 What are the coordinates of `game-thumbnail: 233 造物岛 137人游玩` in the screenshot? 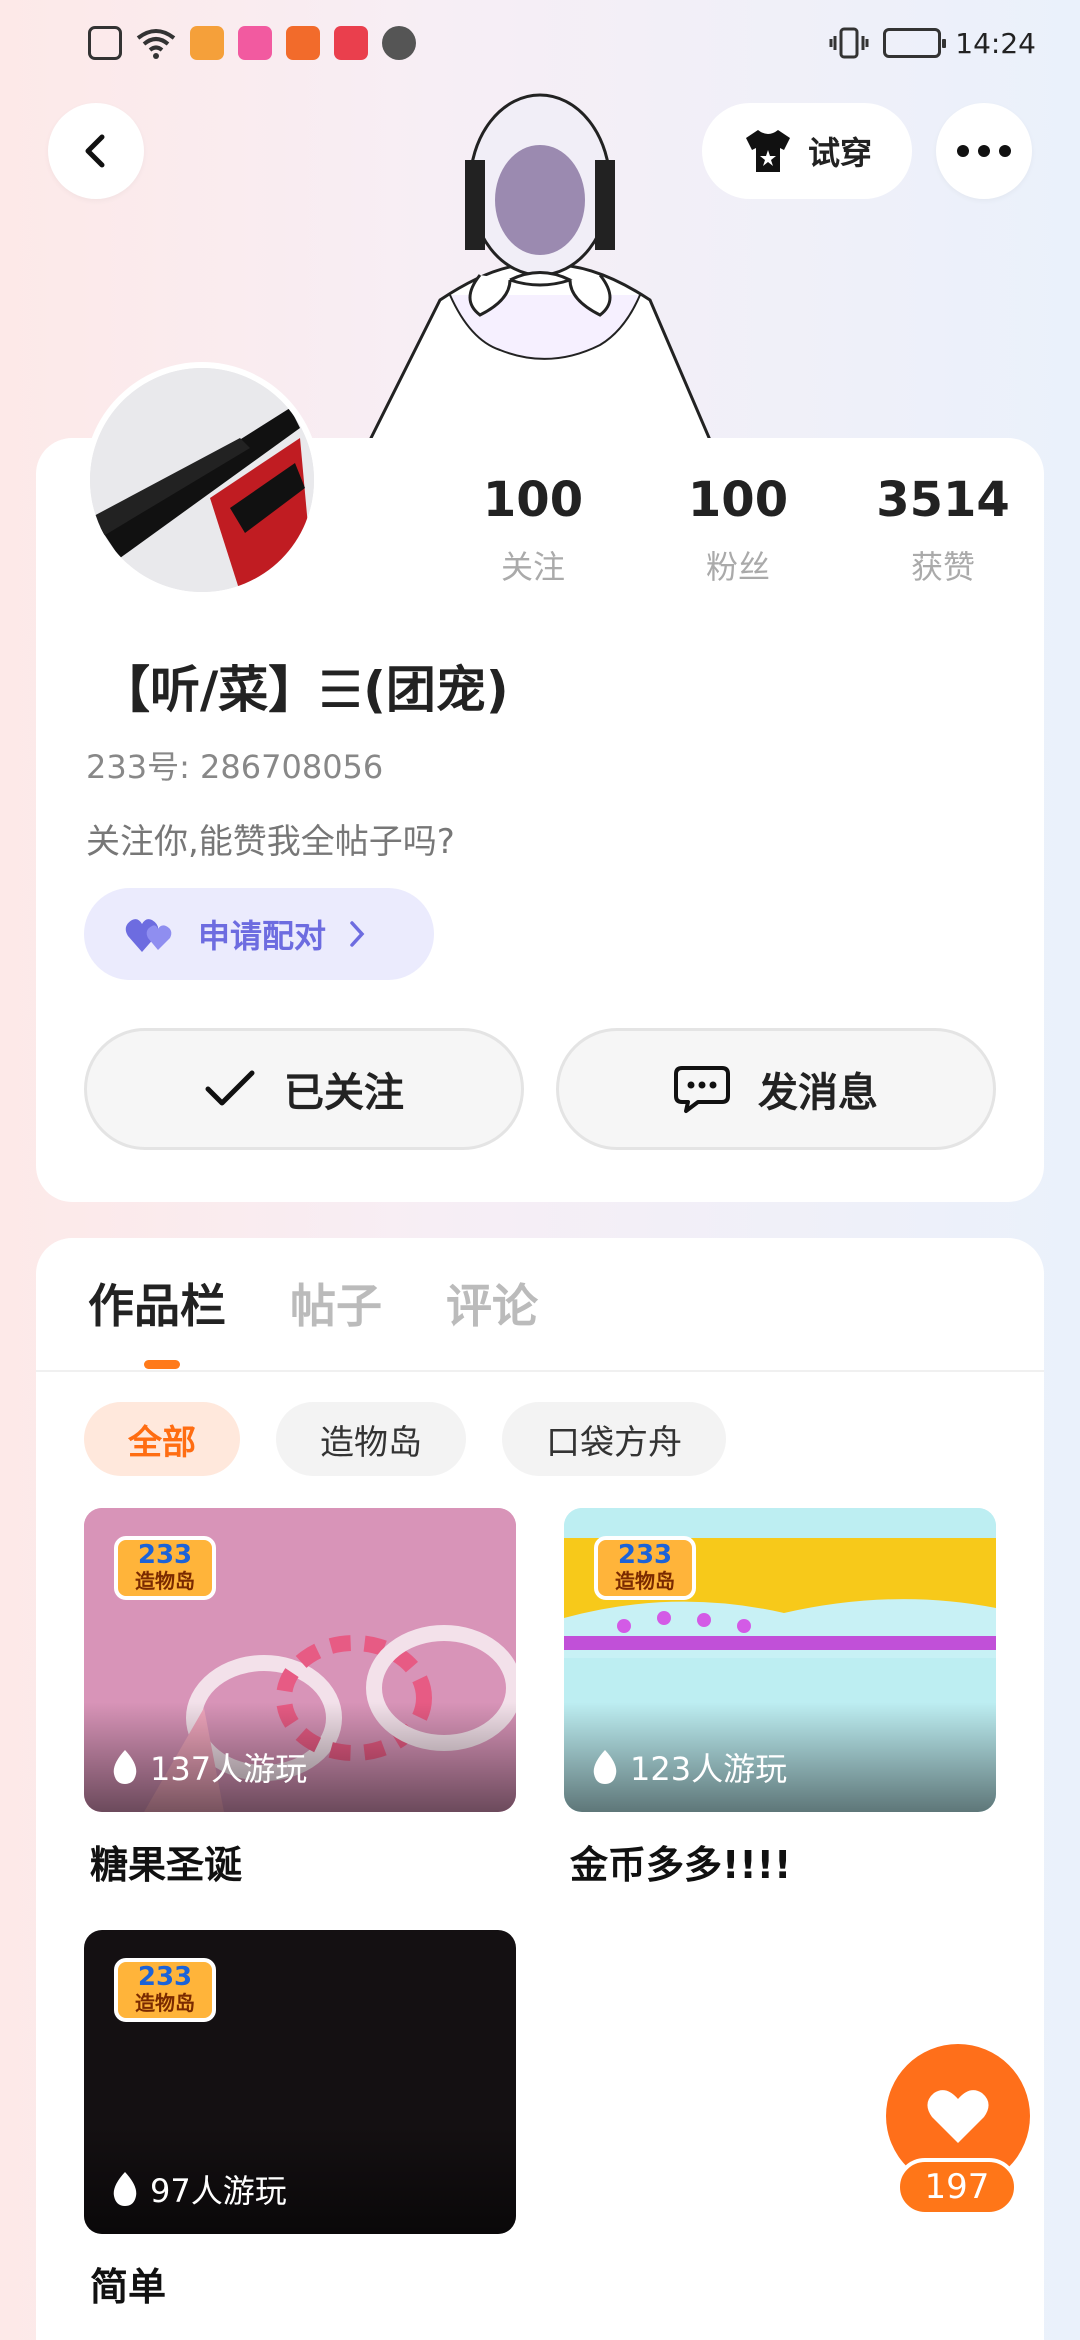 It's located at (300, 1660).